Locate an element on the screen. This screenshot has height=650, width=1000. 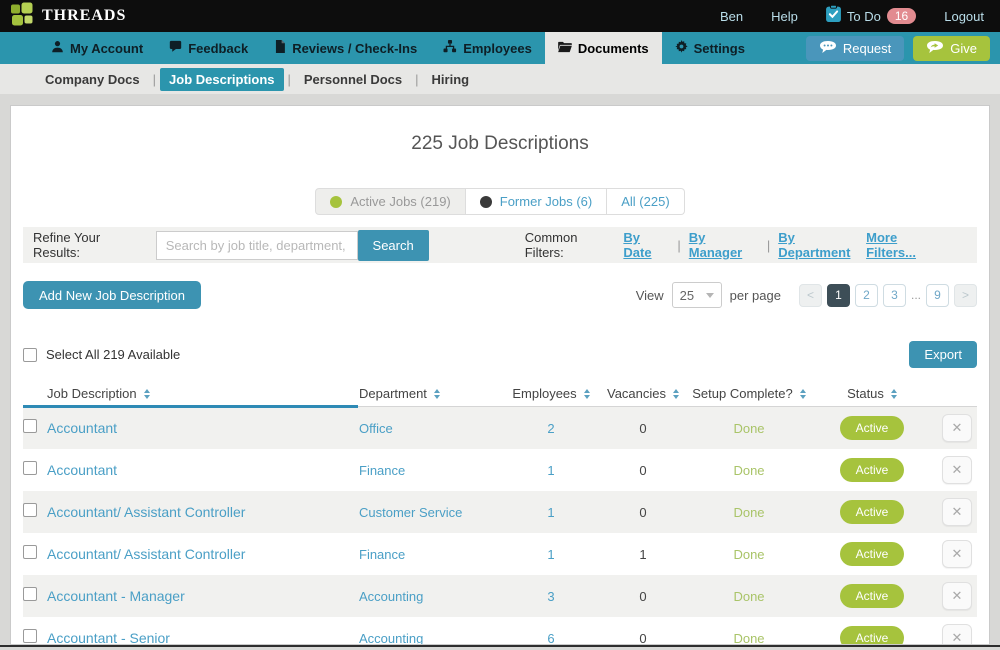
header-employees: Employees is located at coordinates (551, 393).